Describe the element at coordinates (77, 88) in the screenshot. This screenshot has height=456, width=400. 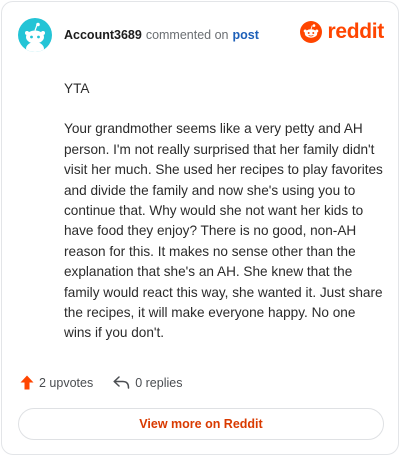
I see `comment-paragraph: YTA` at that location.